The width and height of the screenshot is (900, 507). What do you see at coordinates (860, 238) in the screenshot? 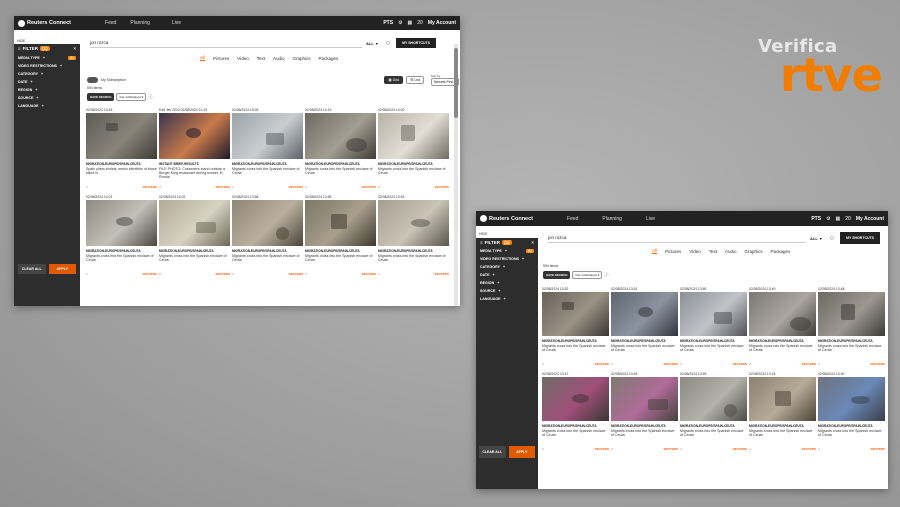
I see `my-shortcuts-button: MY SHORTCUTS` at bounding box center [860, 238].